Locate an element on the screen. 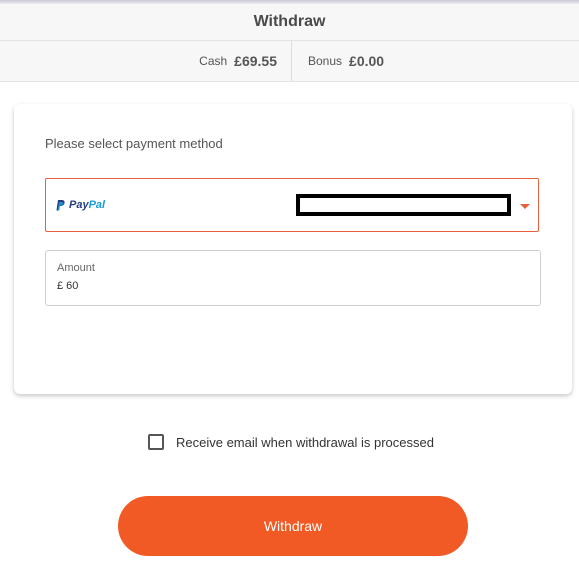 The height and width of the screenshot is (563, 579). page-title: Withdraw is located at coordinates (289, 21).